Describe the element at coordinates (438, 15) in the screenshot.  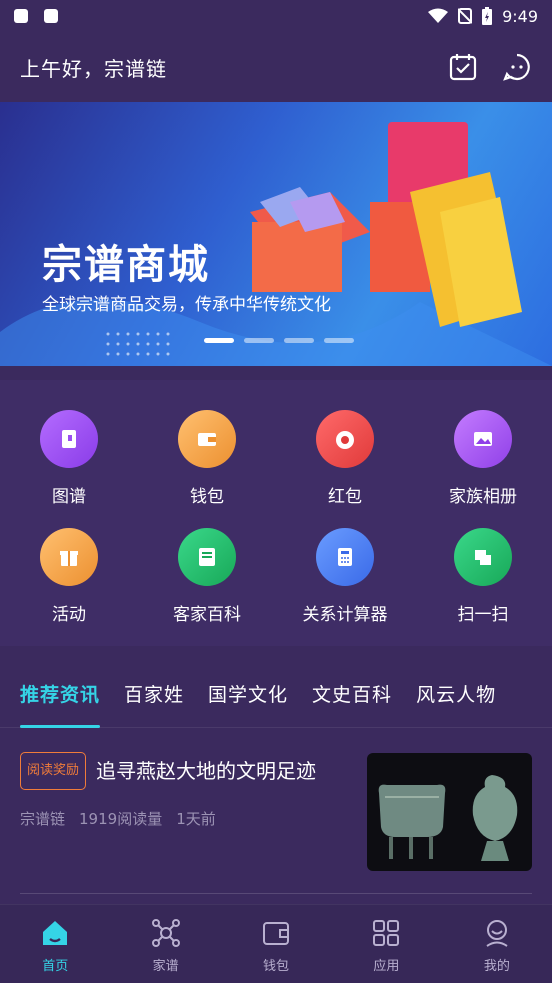
I see `wifi-icon` at that location.